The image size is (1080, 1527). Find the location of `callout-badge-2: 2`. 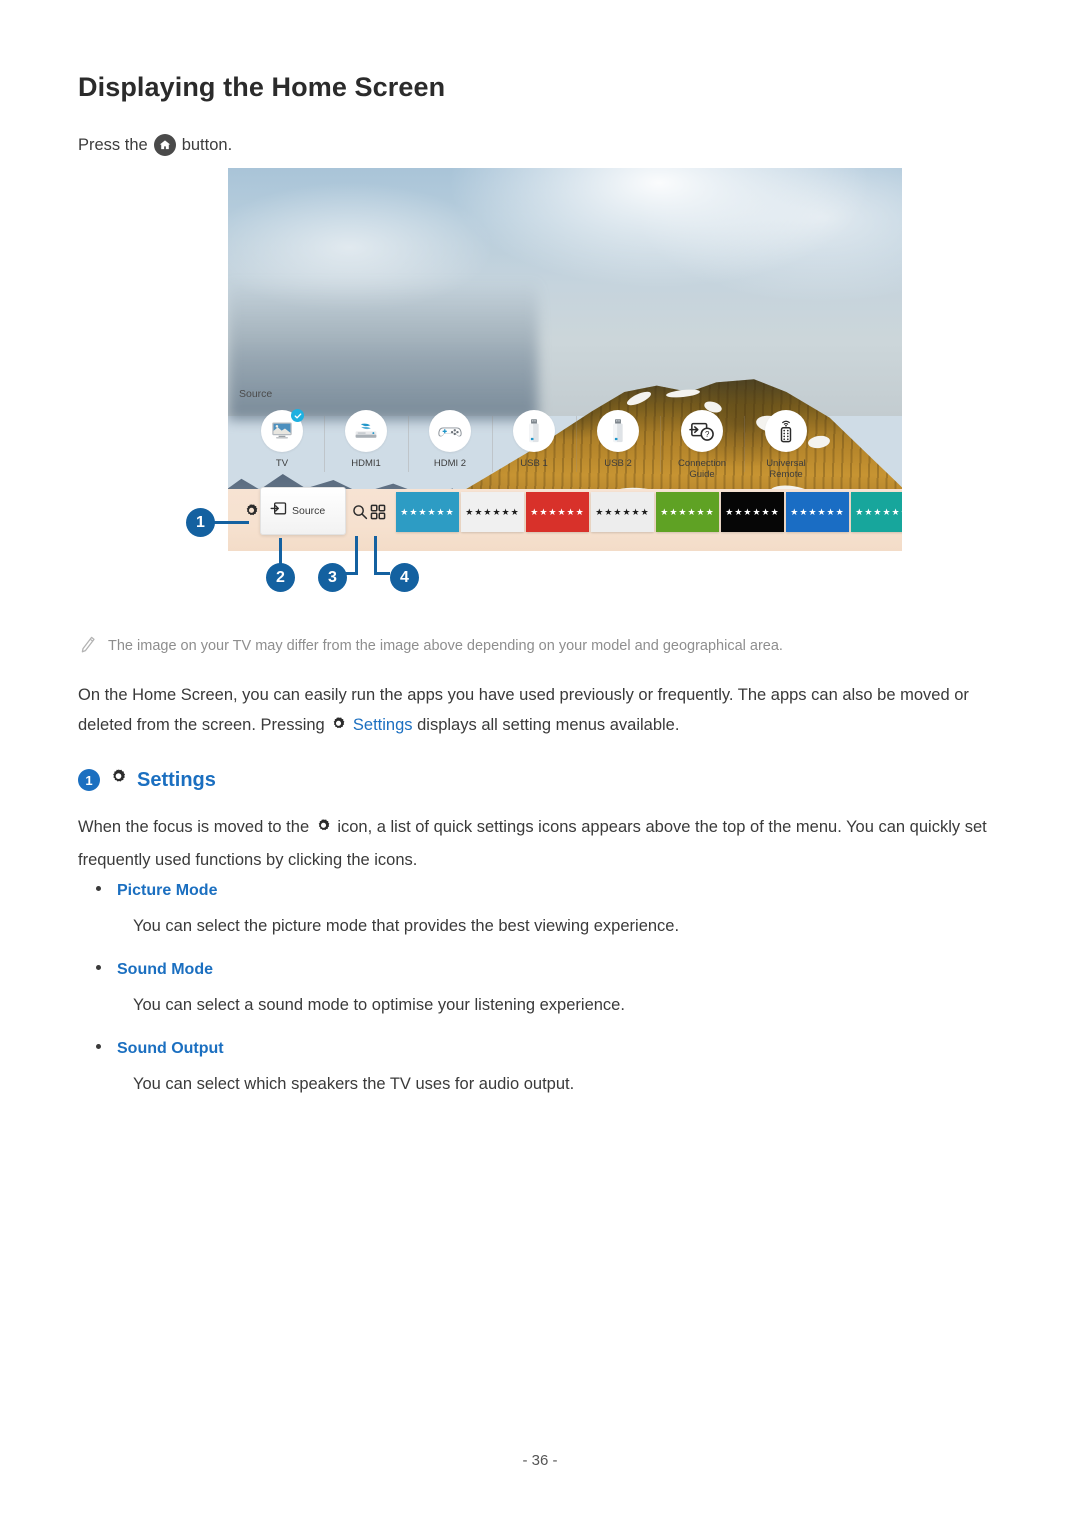

callout-badge-2: 2 is located at coordinates (280, 577).